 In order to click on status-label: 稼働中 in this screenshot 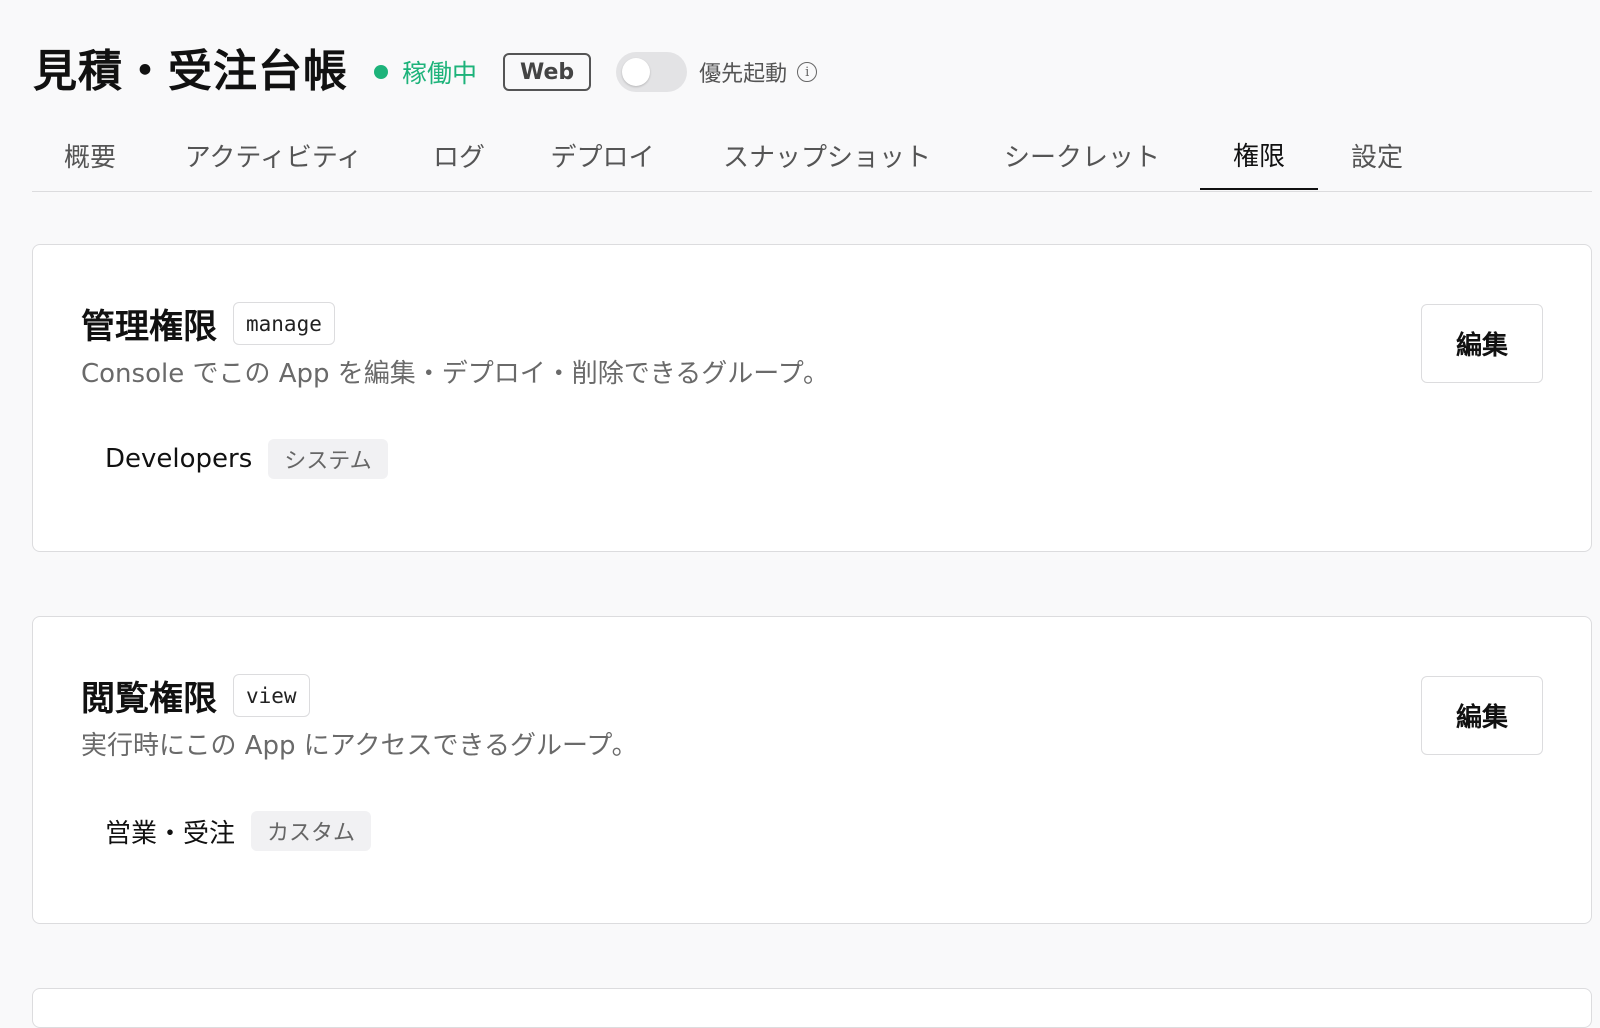, I will do `click(440, 73)`.